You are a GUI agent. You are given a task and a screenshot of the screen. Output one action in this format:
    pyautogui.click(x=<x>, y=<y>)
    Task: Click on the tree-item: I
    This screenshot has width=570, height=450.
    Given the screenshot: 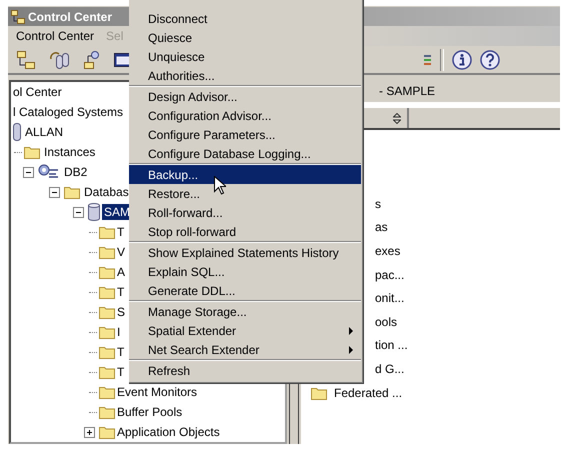 What is the action you would take?
    pyautogui.click(x=118, y=332)
    